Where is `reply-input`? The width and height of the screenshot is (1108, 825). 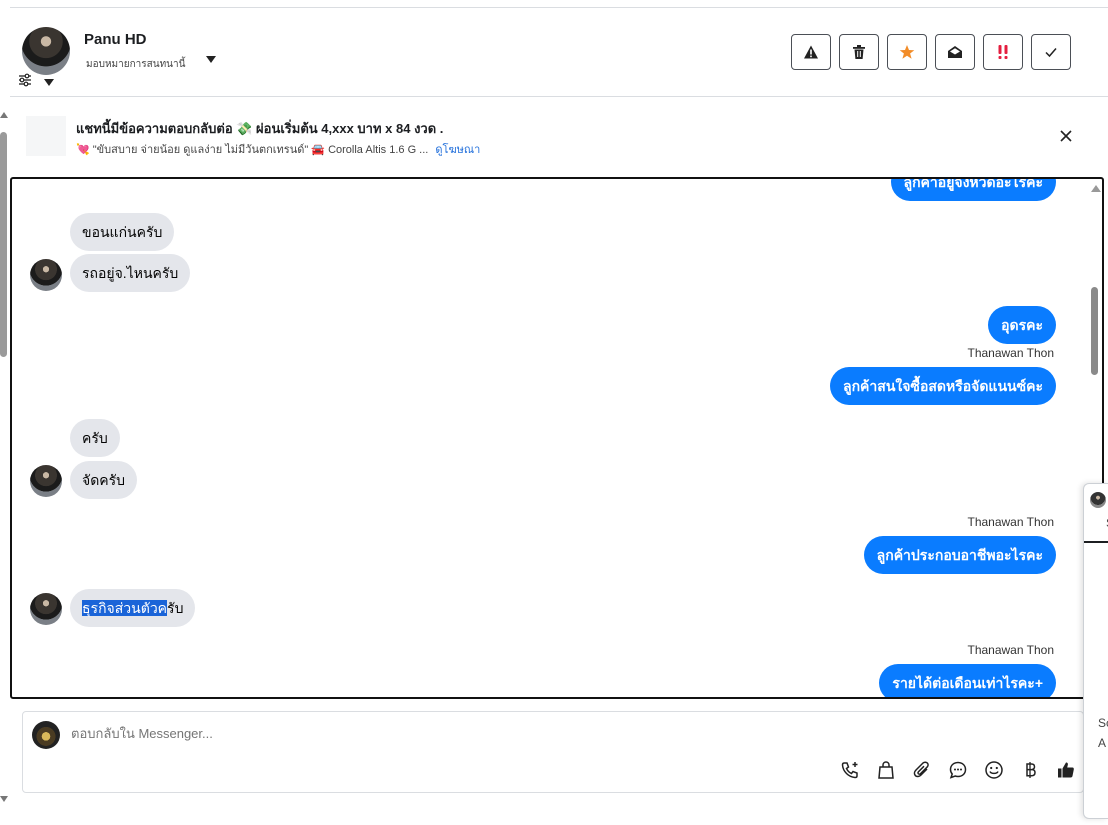
reply-input is located at coordinates (421, 733).